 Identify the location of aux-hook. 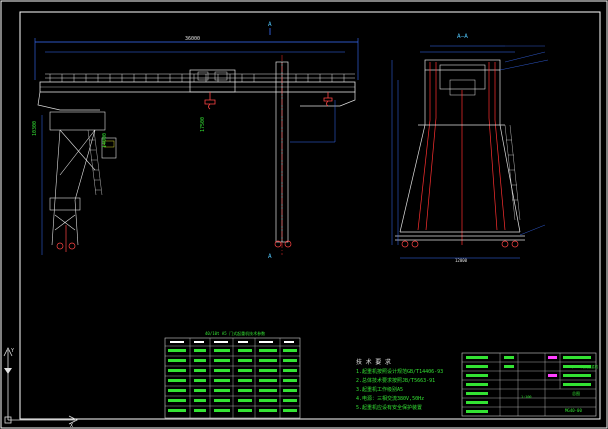
(328, 99).